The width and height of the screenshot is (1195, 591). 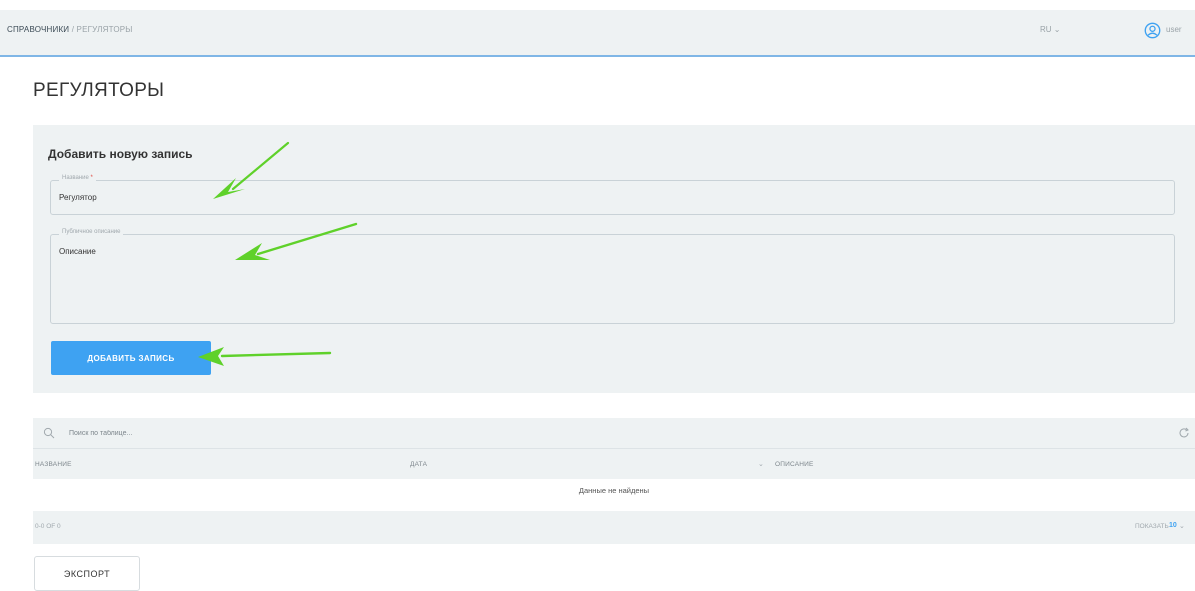 I want to click on language-selector: RU ⌄, so click(x=1050, y=29).